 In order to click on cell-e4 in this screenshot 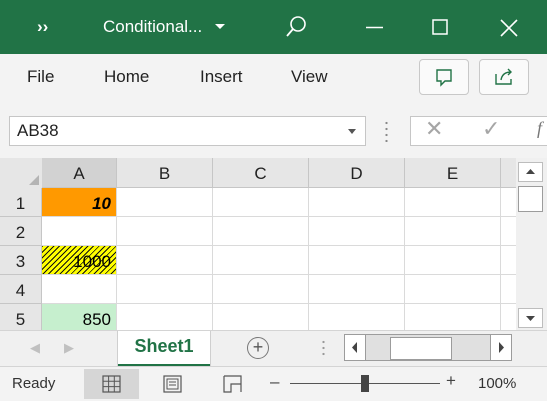, I will do `click(453, 289)`.